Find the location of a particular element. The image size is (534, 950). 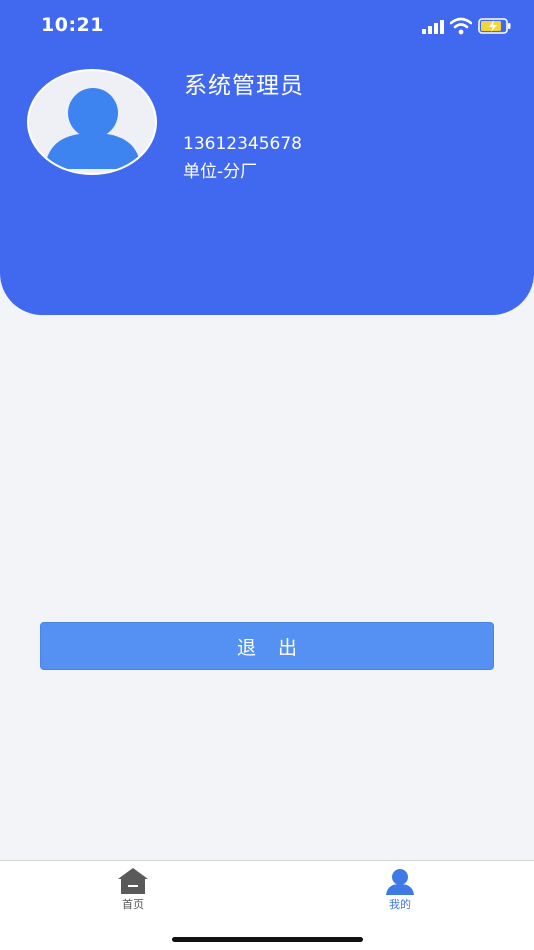

tab-mine-label: 我的 is located at coordinates (400, 904).